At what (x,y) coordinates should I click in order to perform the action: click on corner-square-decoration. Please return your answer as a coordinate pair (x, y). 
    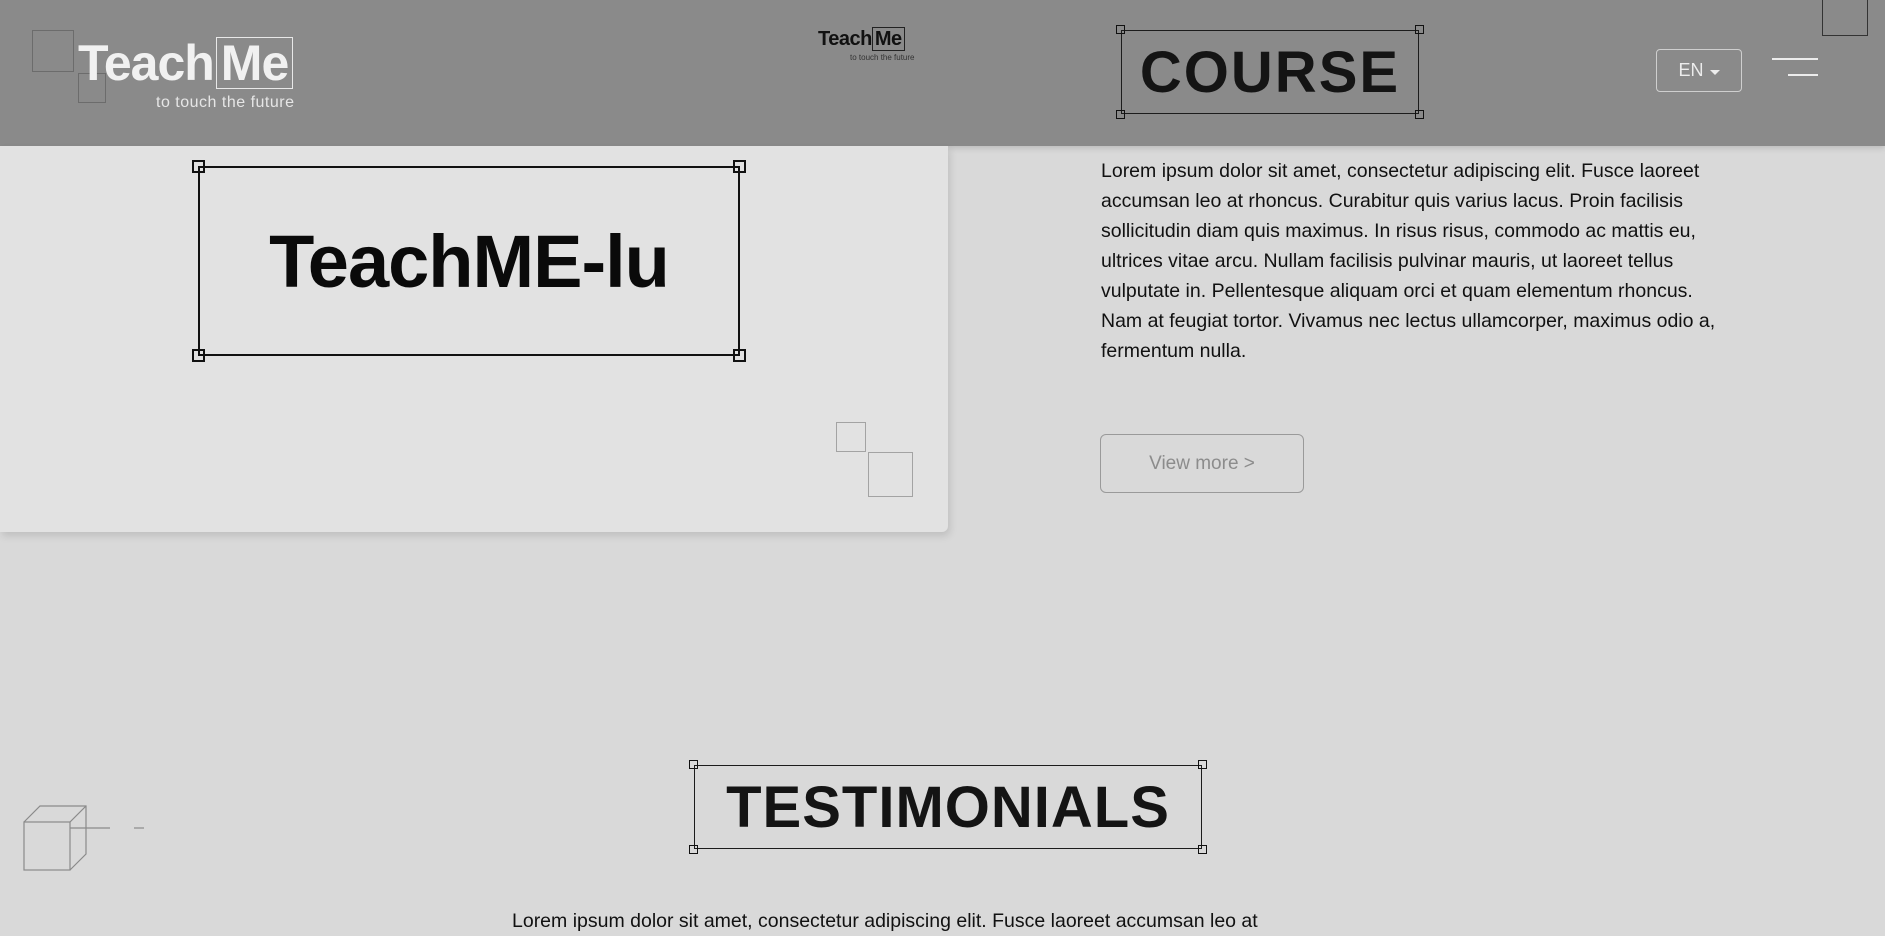
    Looking at the image, I should click on (1845, 18).